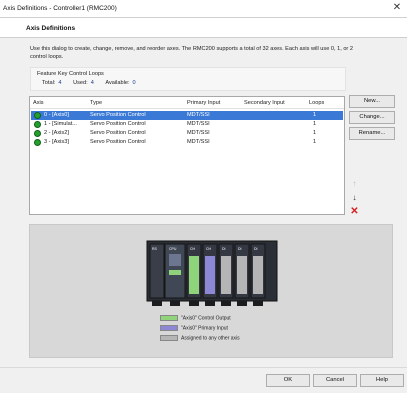  What do you see at coordinates (203, 103) in the screenshot?
I see `column-header-primary-input: Primary Input` at bounding box center [203, 103].